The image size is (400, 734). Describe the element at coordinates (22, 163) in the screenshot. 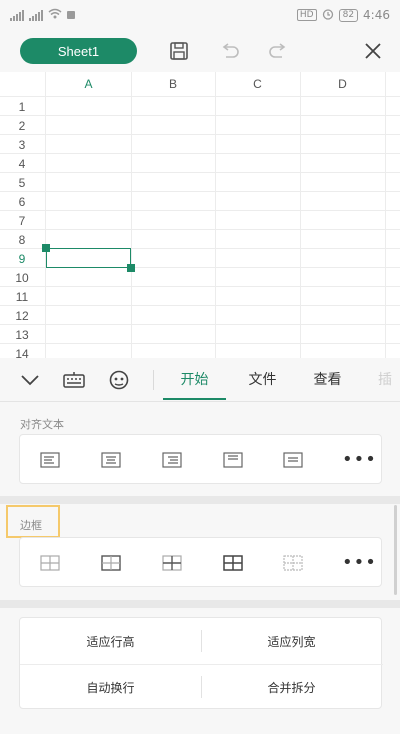

I see `row-header: 4` at that location.